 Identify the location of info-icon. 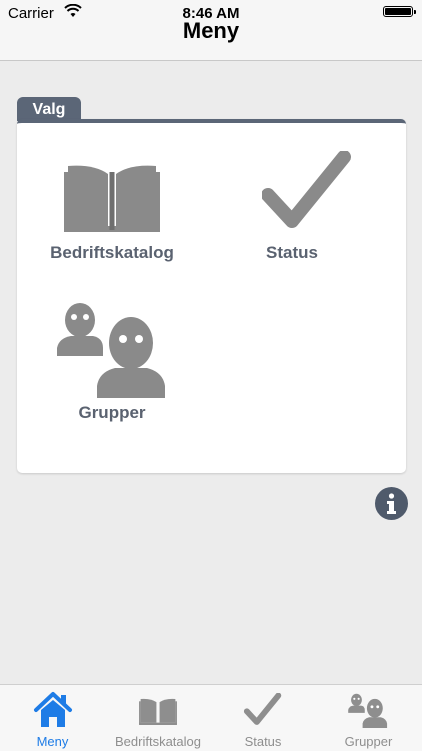
(391, 503).